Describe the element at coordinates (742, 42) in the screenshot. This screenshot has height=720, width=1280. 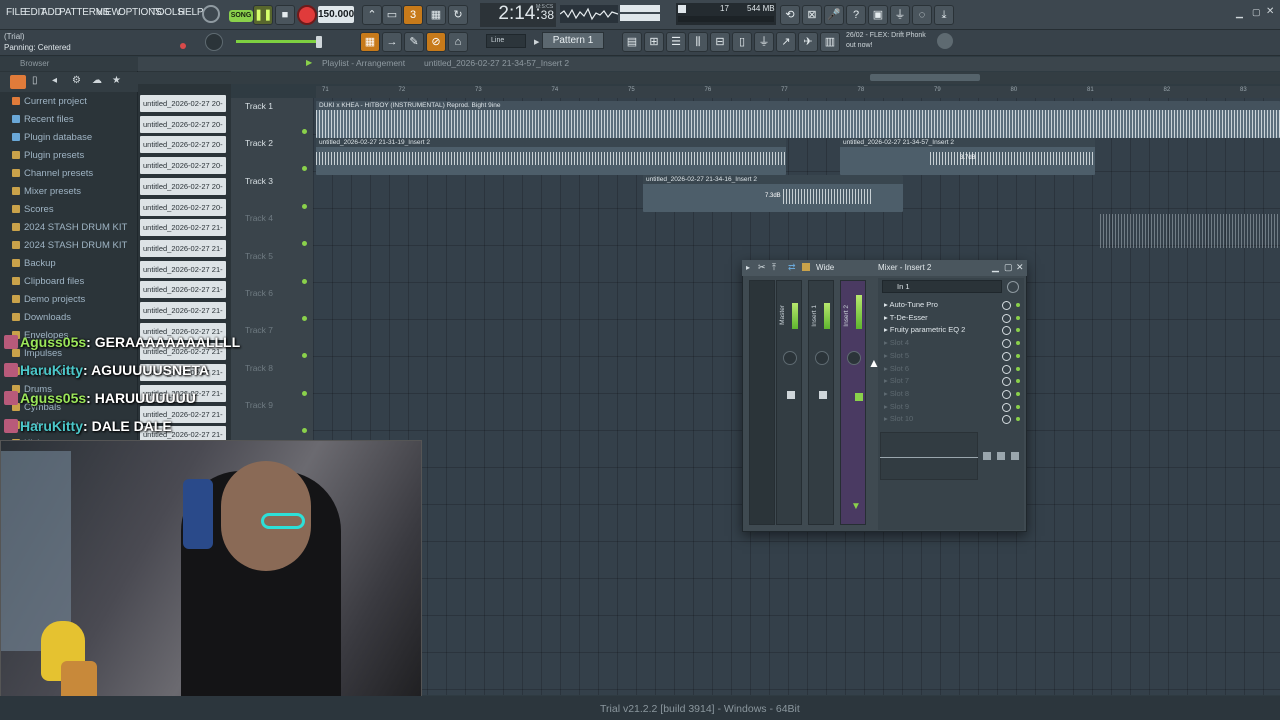
I see `project-icon: ▯` at that location.